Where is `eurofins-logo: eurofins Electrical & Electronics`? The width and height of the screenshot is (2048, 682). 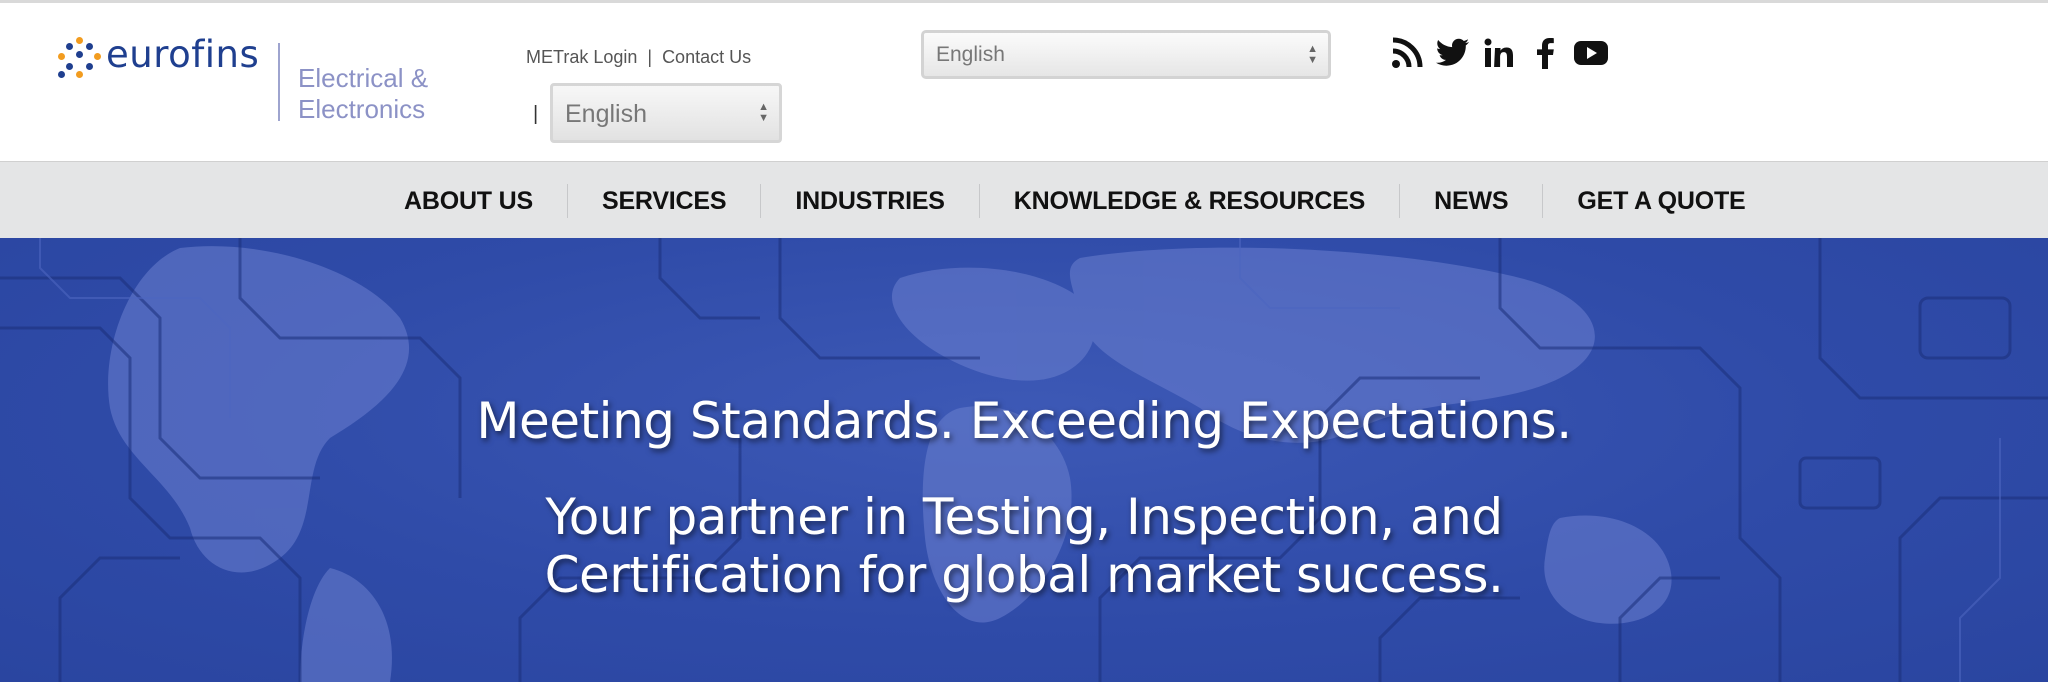 eurofins-logo: eurofins Electrical & Electronics is located at coordinates (243, 78).